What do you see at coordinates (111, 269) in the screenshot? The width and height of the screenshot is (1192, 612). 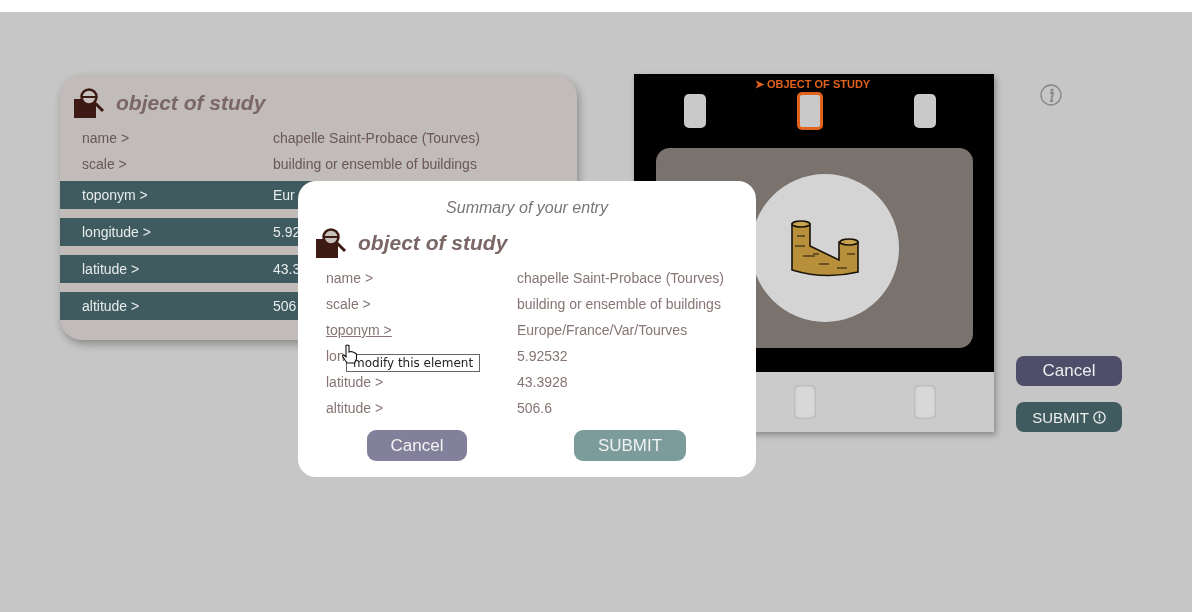 I see `field-label: latitude >` at bounding box center [111, 269].